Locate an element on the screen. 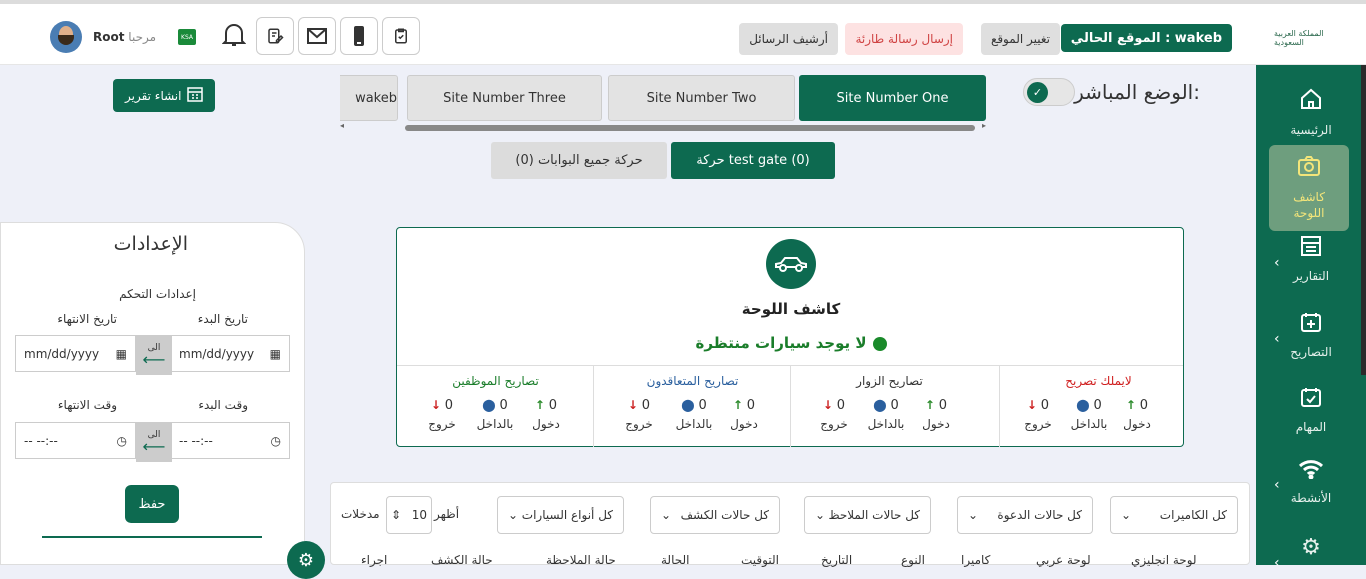 This screenshot has height=579, width=1366. reports-icon is located at coordinates (1311, 249).